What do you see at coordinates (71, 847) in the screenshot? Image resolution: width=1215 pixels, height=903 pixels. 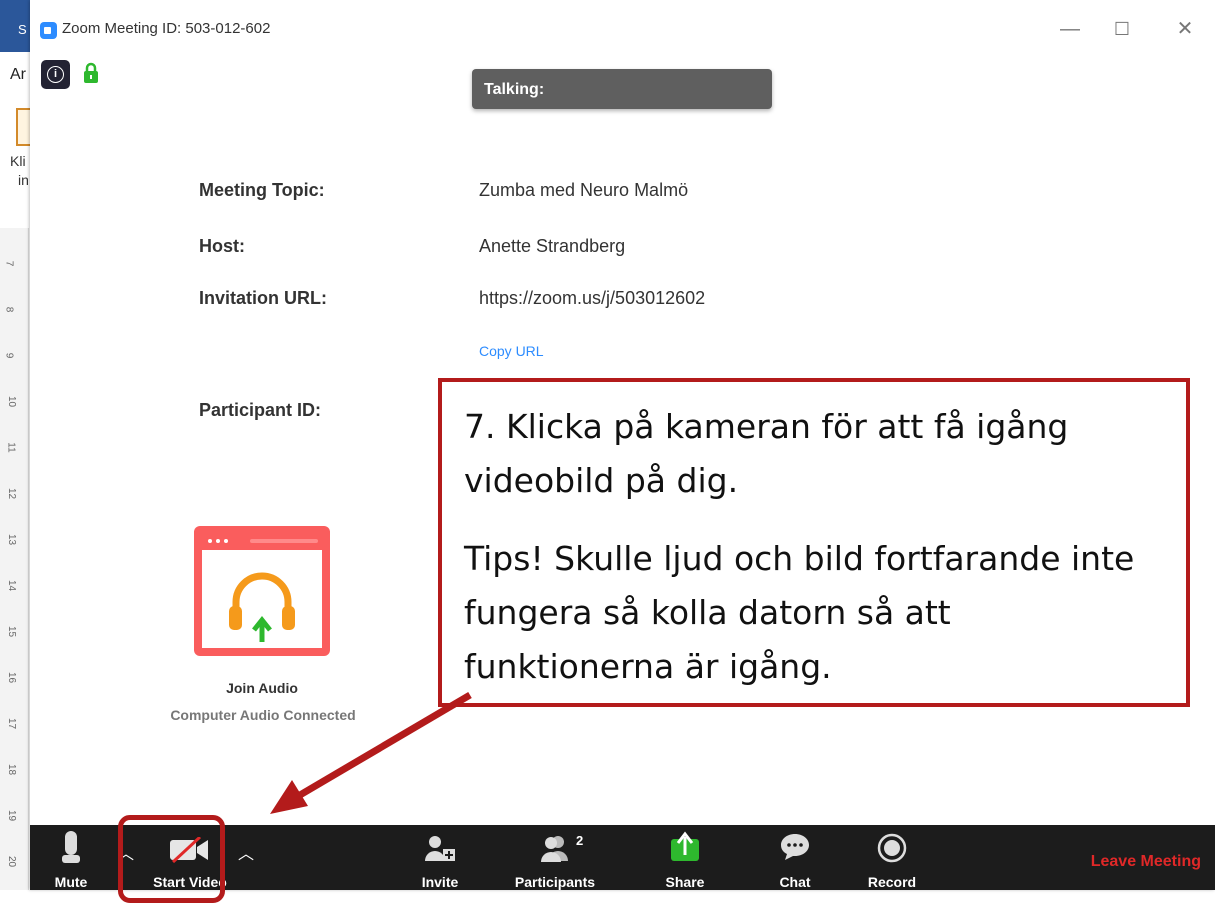 I see `microphone-icon` at bounding box center [71, 847].